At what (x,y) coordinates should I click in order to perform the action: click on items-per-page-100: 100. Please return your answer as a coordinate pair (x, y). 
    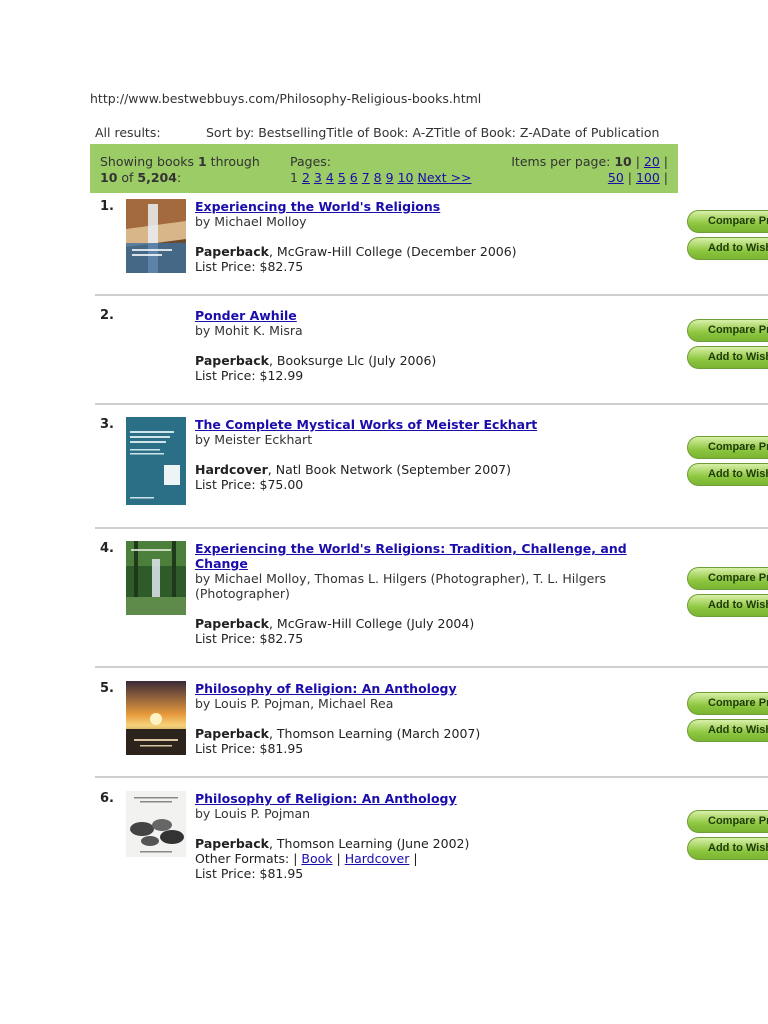
    Looking at the image, I should click on (648, 177).